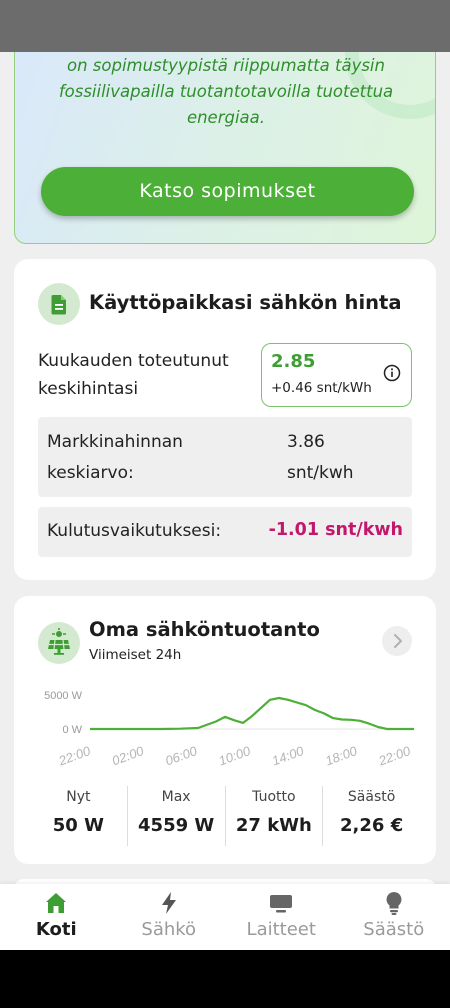  Describe the element at coordinates (293, 361) in the screenshot. I see `monthly-average-value: 2.85` at that location.